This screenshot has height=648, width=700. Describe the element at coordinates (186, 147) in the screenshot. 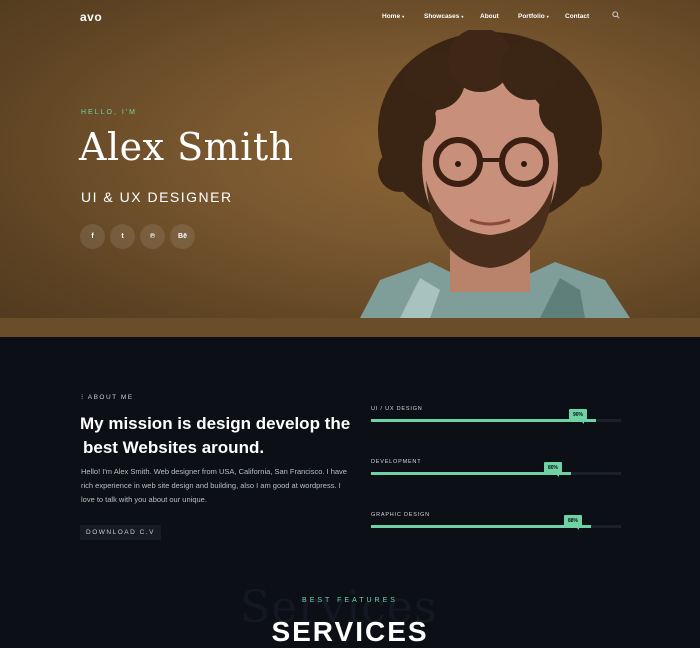

I see `hero-name: Alex Smith` at that location.